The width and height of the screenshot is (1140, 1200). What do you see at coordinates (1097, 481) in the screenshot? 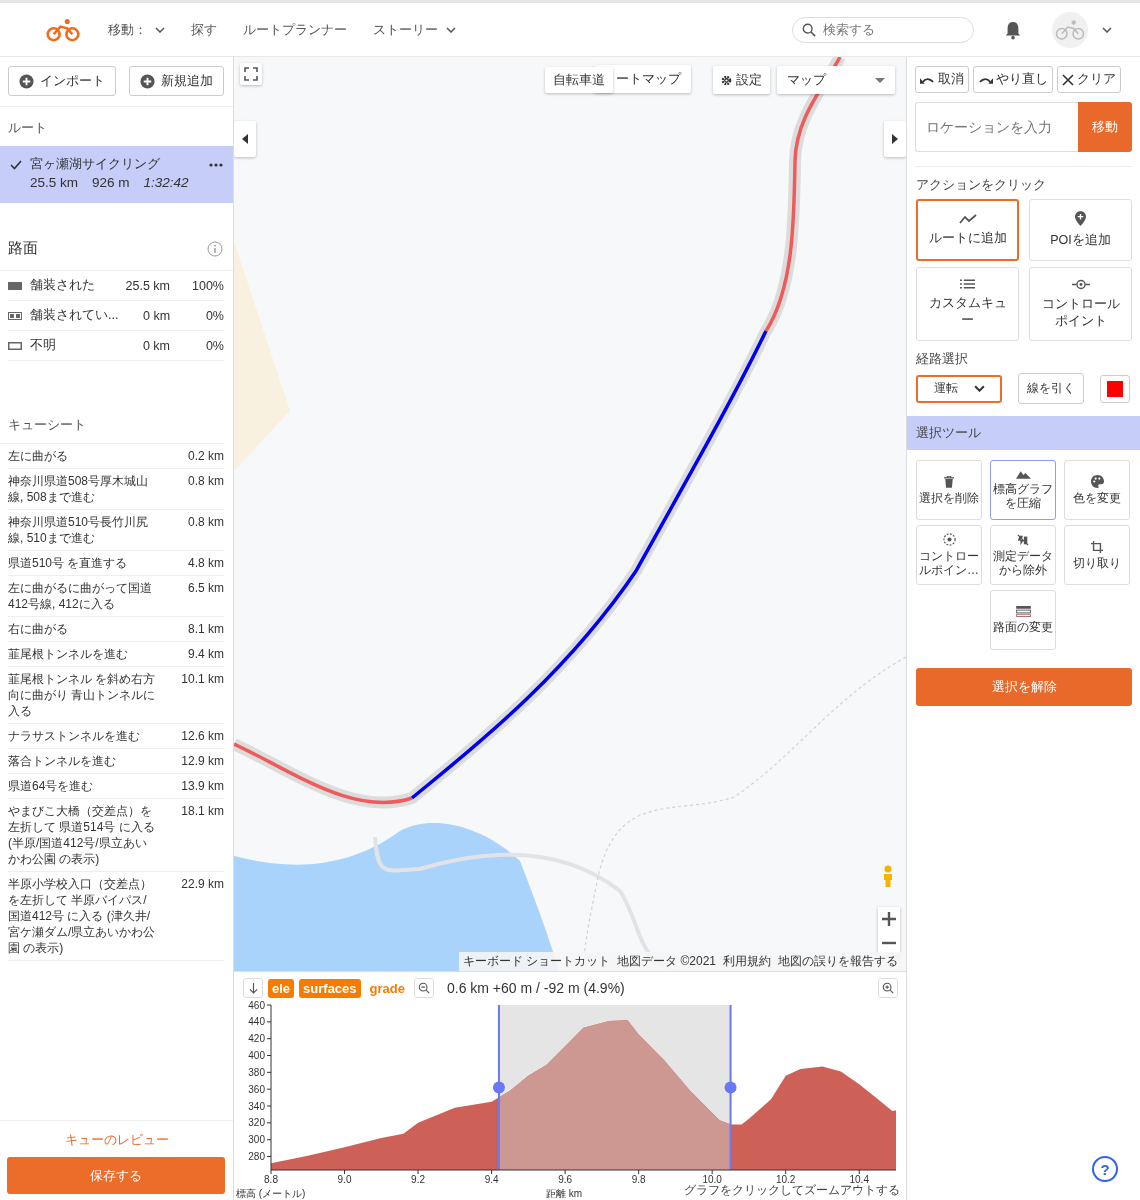
I see `palette-icon` at bounding box center [1097, 481].